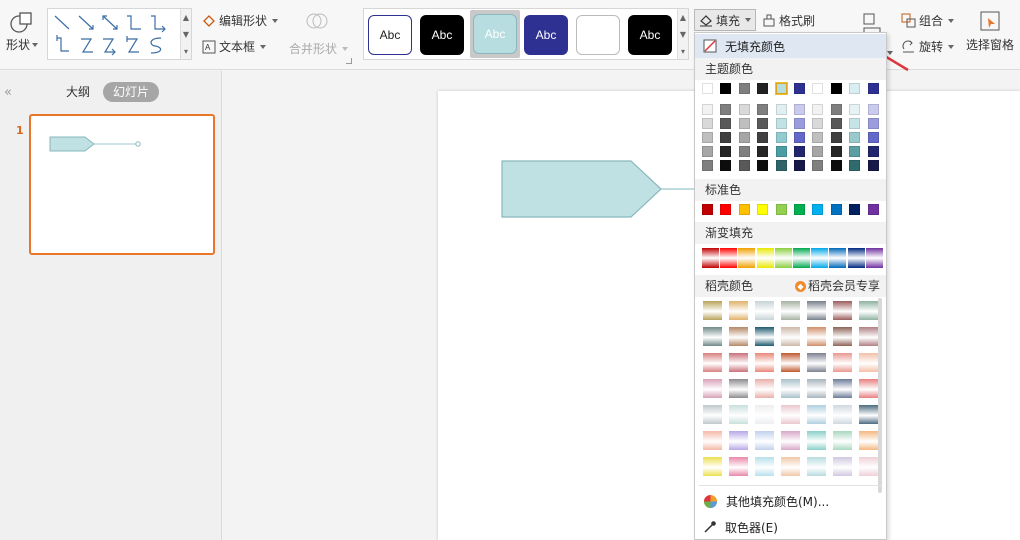 This screenshot has height=540, width=1020. I want to click on shape-style-gallery: Abc Abc Abc Abc Abc ▲ ▼ ▾, so click(526, 34).